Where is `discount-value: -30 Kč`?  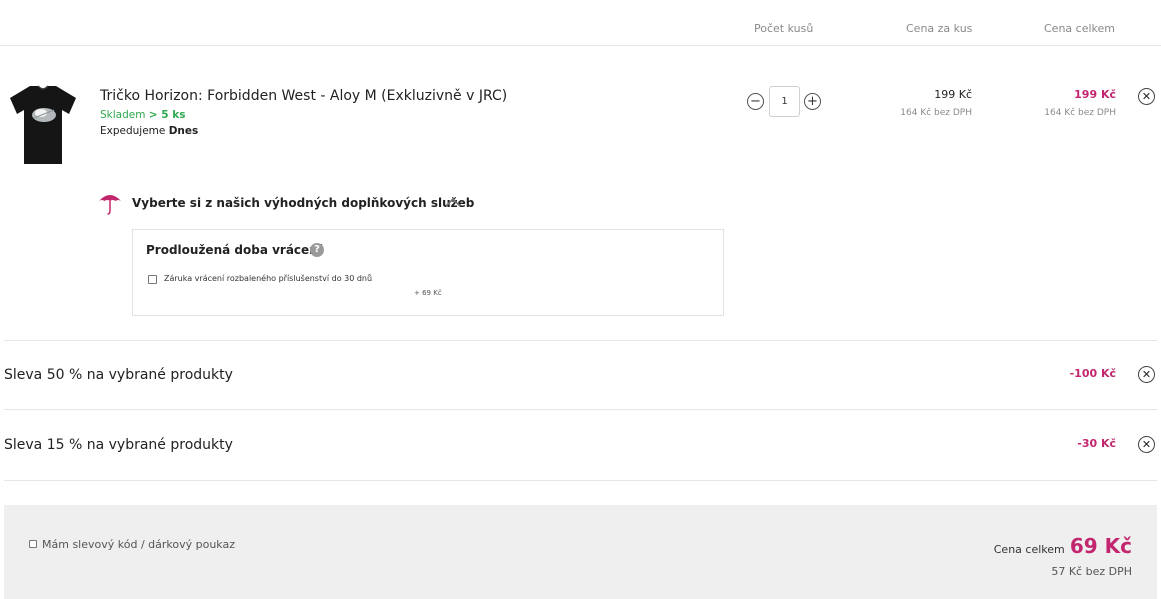
discount-value: -30 Kč is located at coordinates (1096, 443).